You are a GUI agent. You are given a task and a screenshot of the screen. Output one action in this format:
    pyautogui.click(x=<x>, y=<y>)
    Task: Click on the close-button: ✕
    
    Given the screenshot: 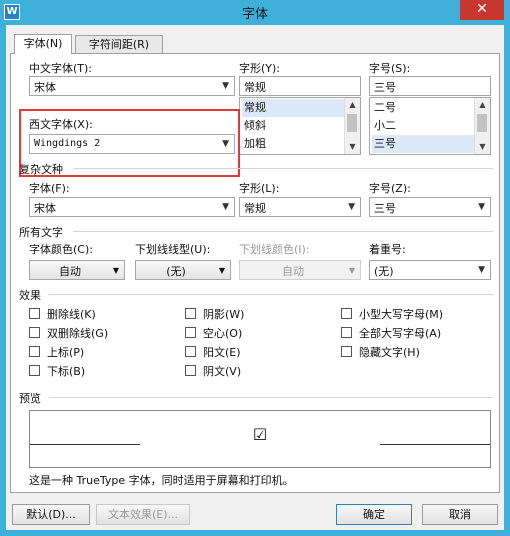 What is the action you would take?
    pyautogui.click(x=482, y=10)
    